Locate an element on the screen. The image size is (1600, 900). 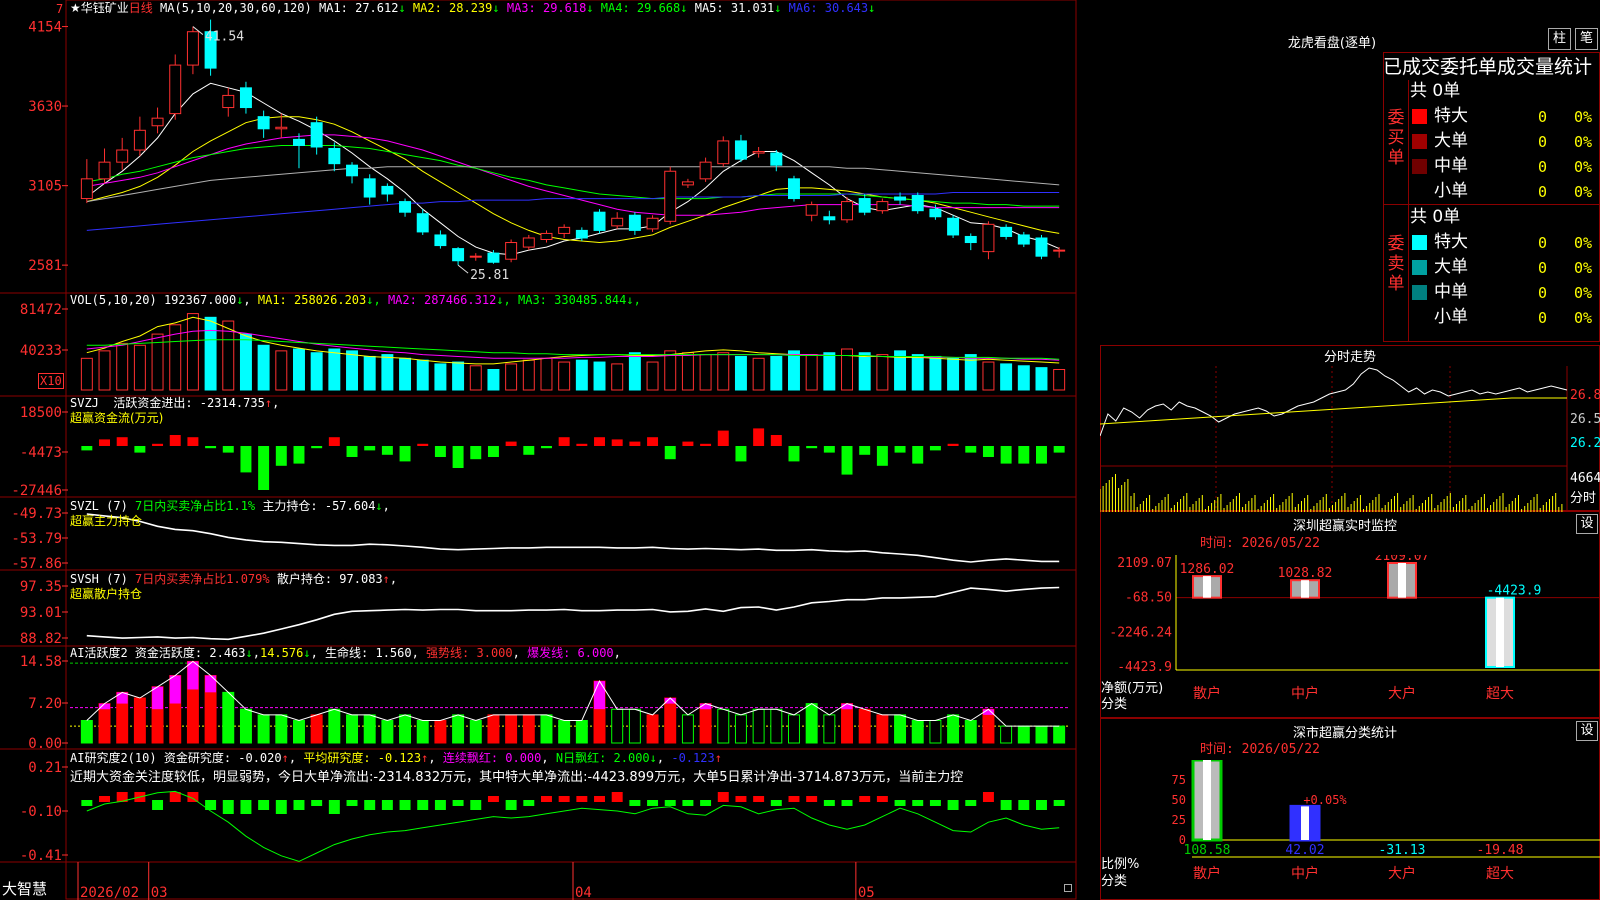
research-axis-tick: -0.10 is located at coordinates (41, 812).